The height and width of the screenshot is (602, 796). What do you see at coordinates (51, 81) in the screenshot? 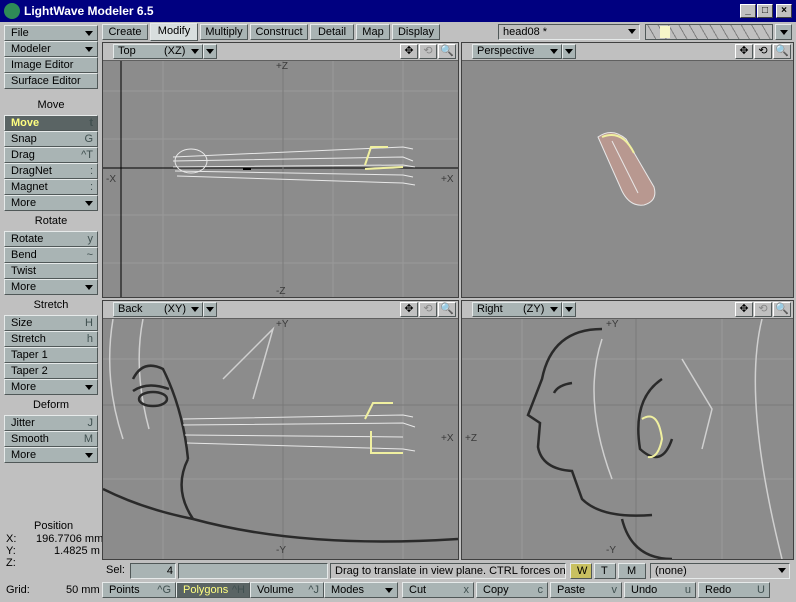
I see `surface-editor-button: Surface Editor` at bounding box center [51, 81].